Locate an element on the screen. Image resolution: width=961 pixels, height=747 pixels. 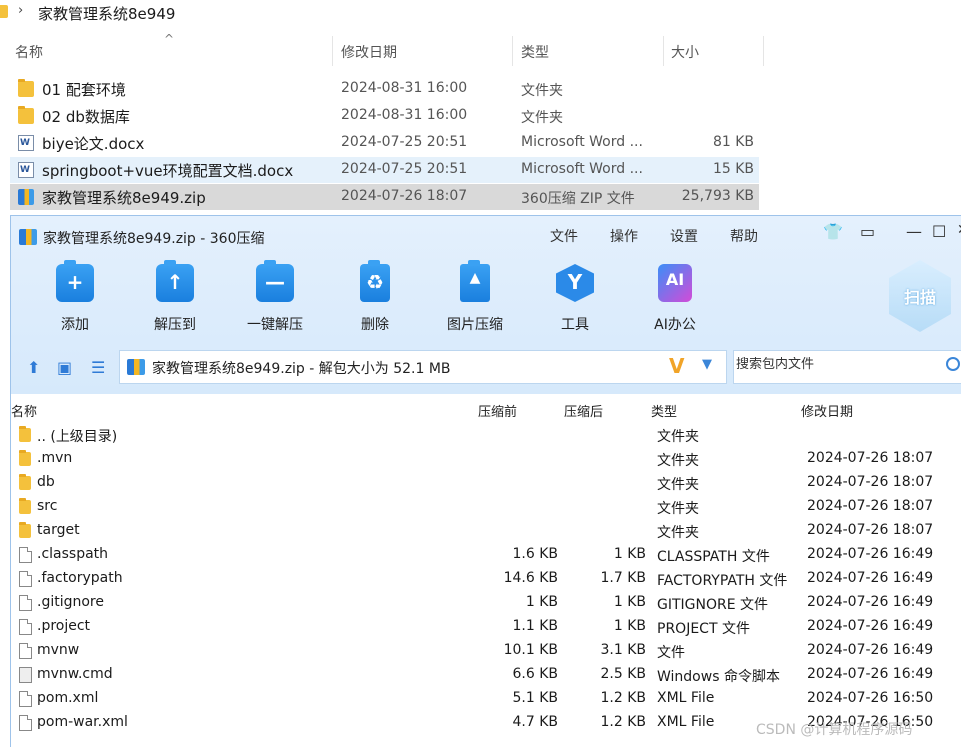
search-field is located at coordinates (847, 367).